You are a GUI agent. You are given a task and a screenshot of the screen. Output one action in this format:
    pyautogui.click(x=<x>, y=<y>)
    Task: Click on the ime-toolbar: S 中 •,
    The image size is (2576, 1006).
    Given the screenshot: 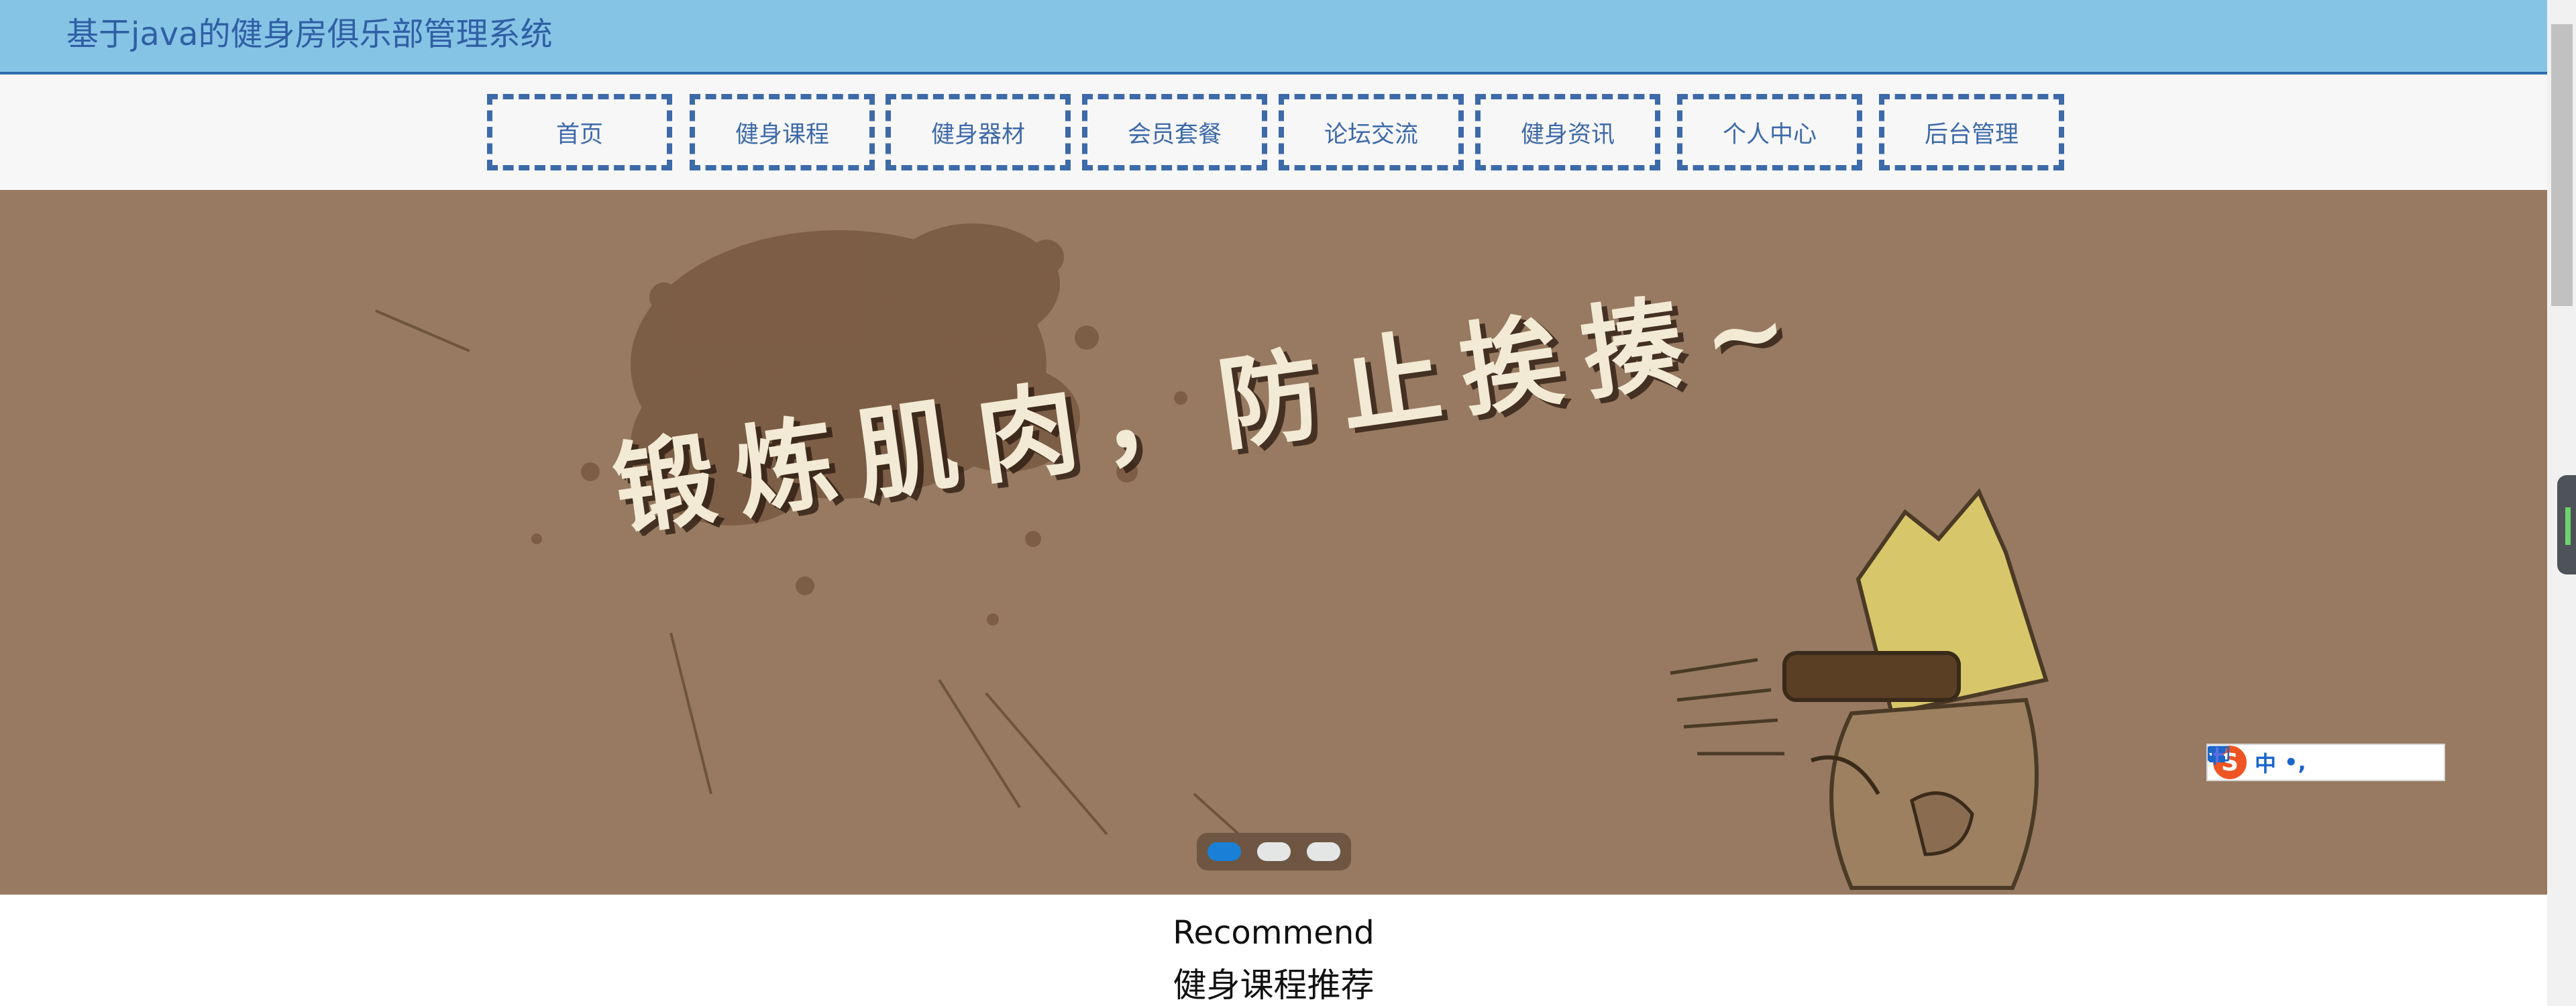 What is the action you would take?
    pyautogui.click(x=2325, y=762)
    